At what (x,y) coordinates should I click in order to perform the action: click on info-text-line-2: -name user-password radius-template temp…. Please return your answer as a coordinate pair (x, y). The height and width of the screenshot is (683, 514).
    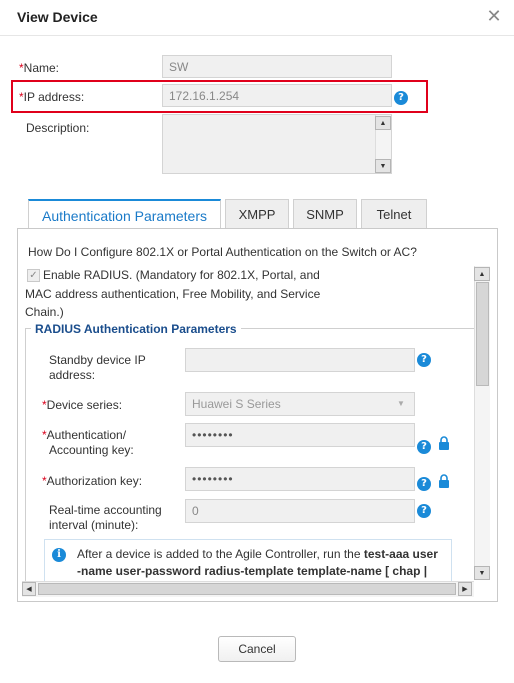
    Looking at the image, I should click on (252, 571).